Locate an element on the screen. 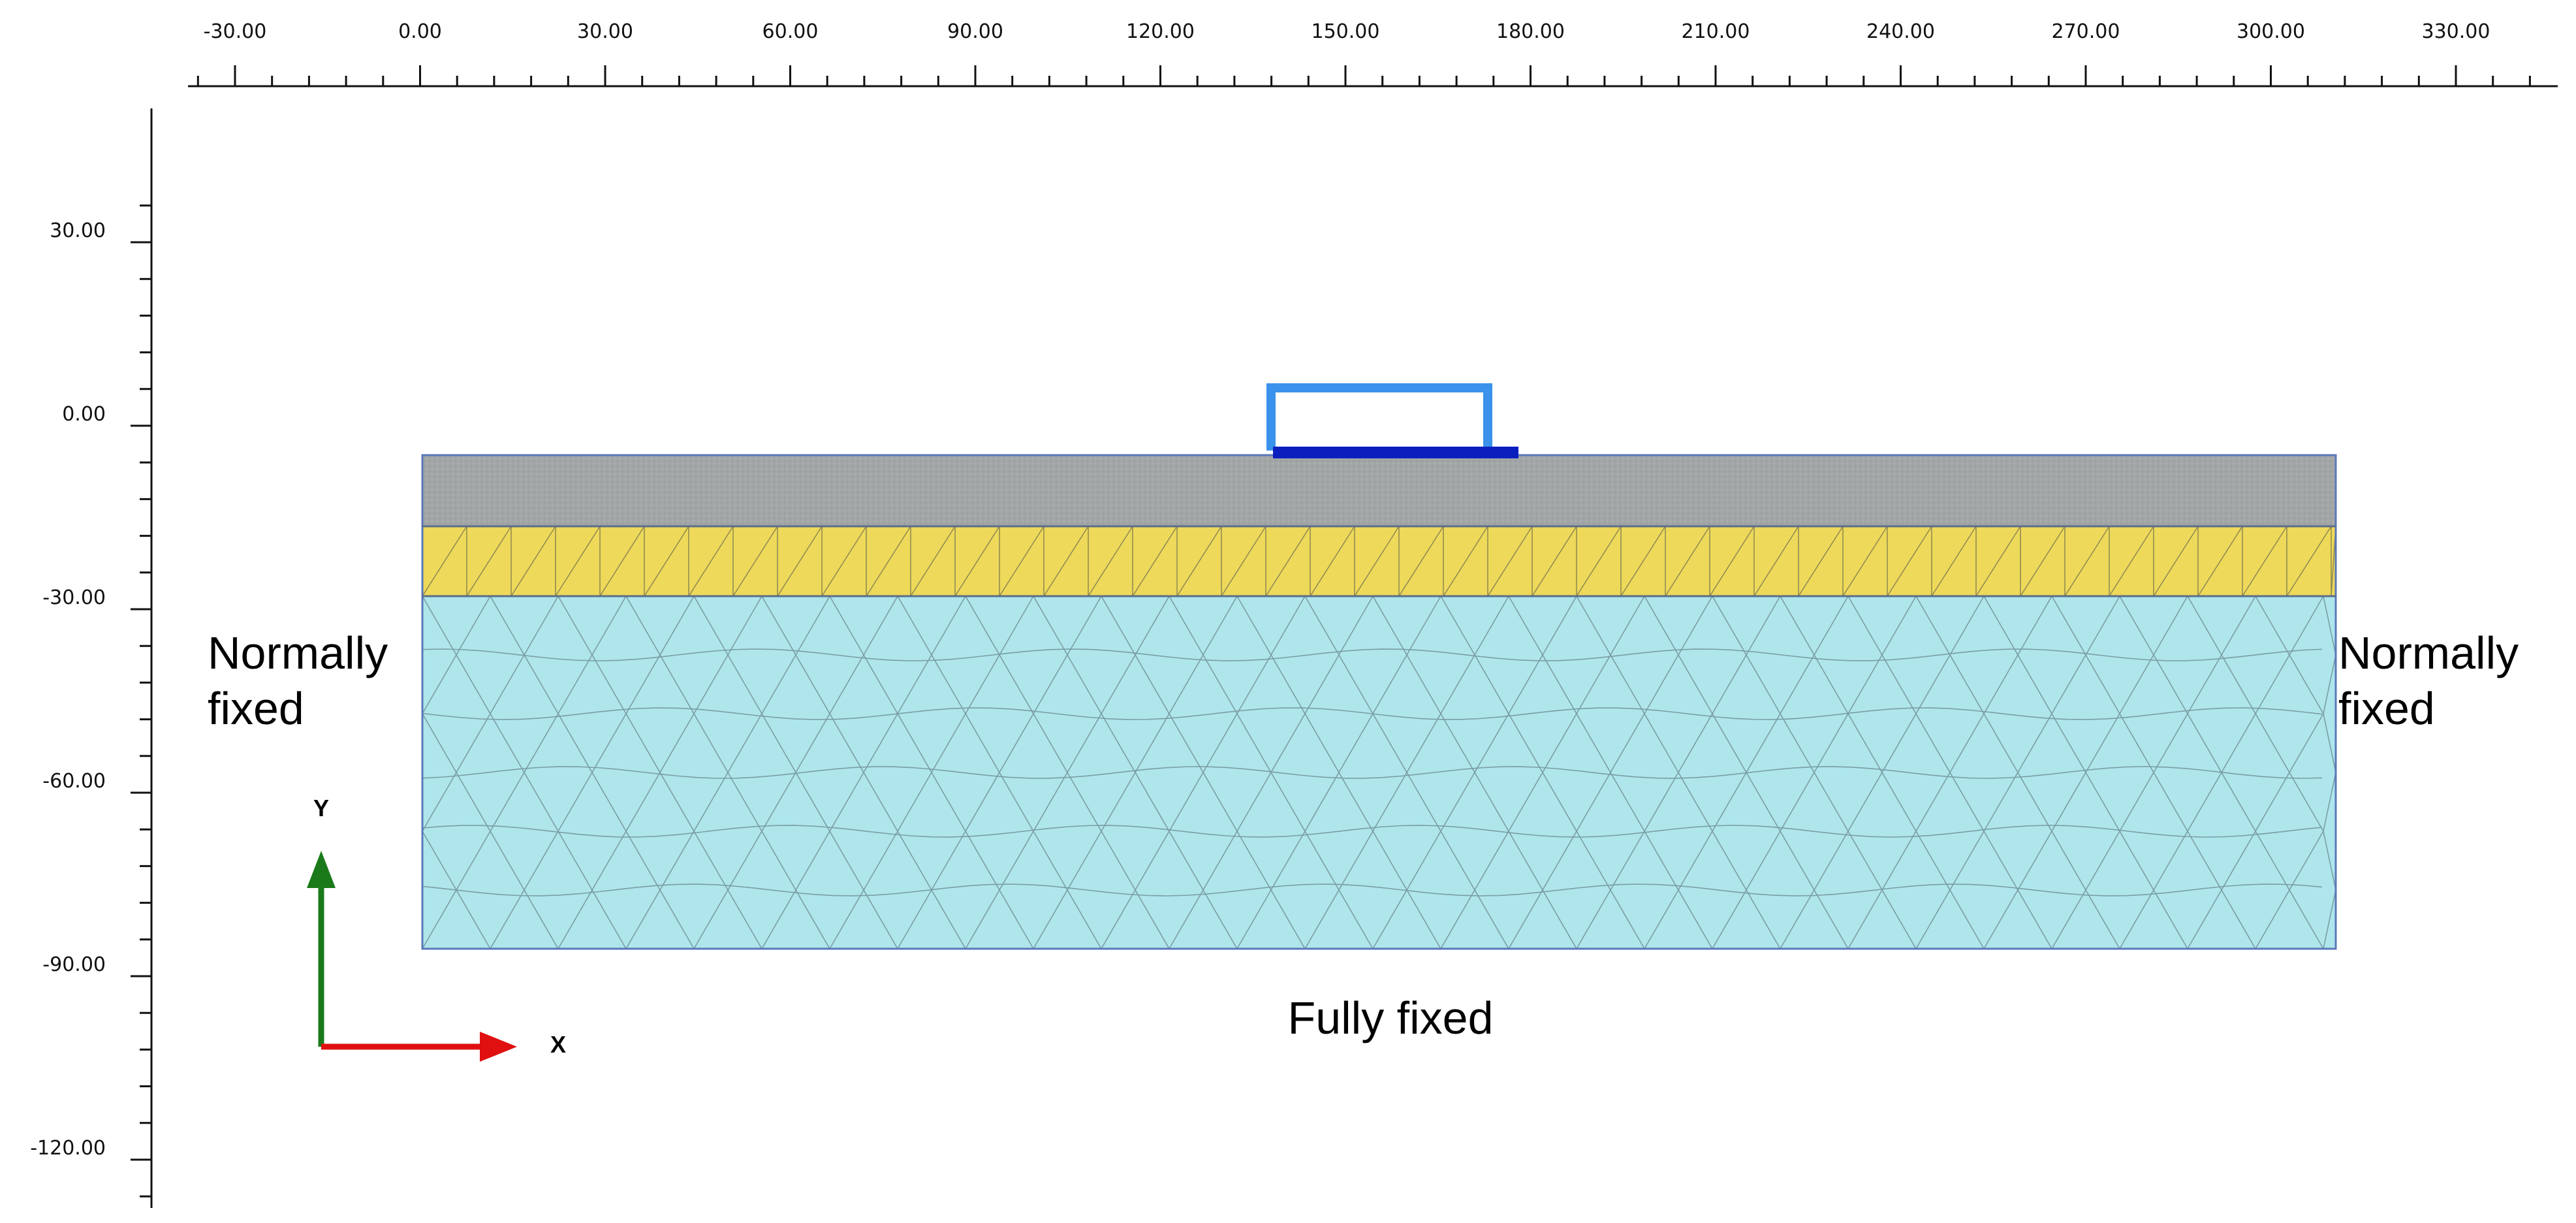 Image resolution: width=2576 pixels, height=1223 pixels. x-axis-arrow-head is located at coordinates (498, 1047).